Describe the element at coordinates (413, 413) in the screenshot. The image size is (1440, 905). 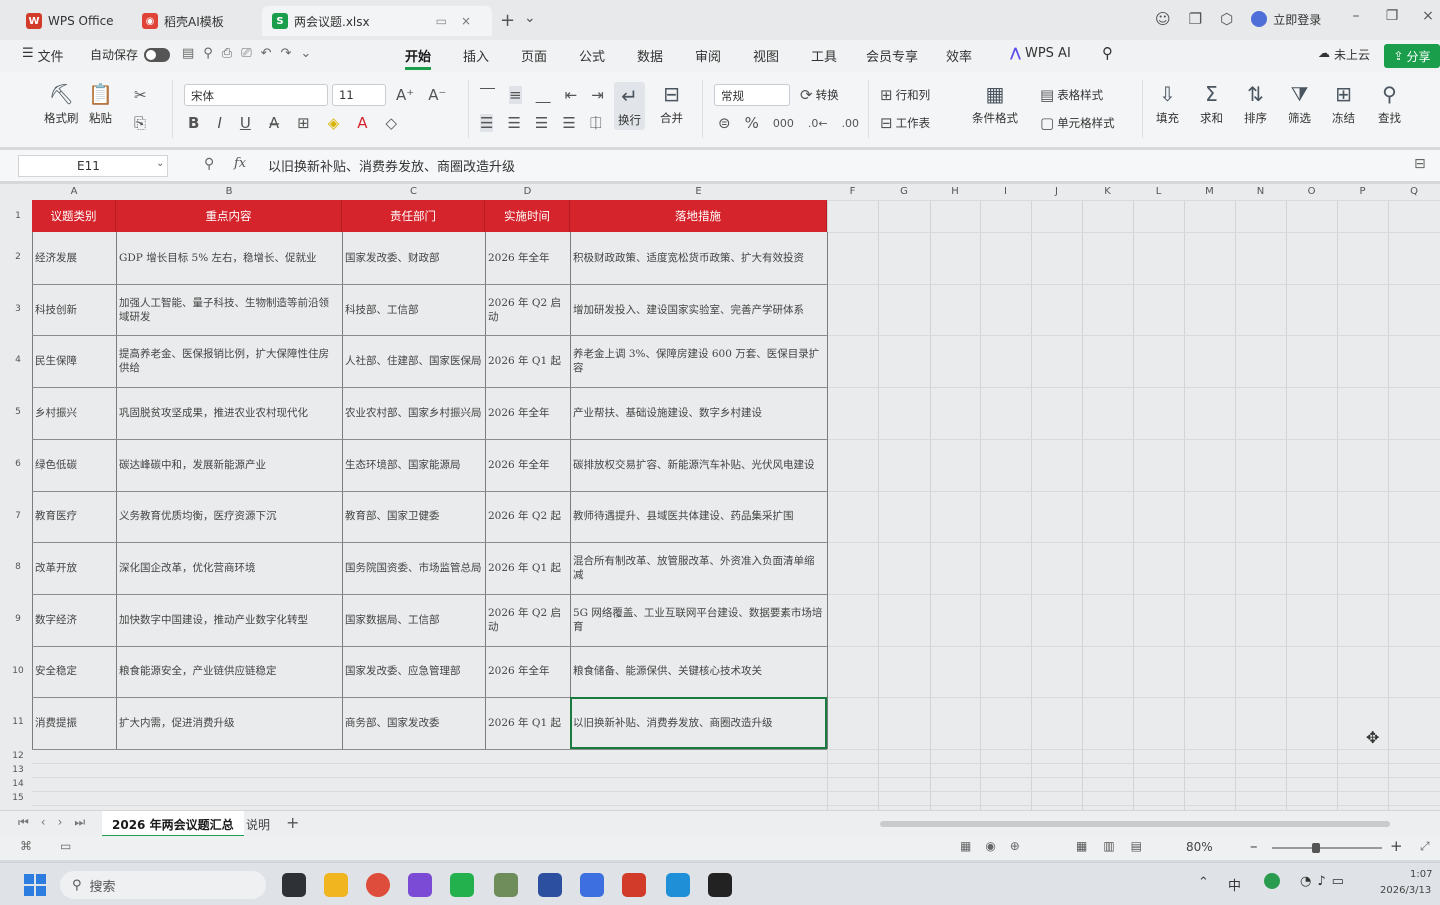
I see `table-cell: 农业农村部、国家乡村振兴局` at that location.